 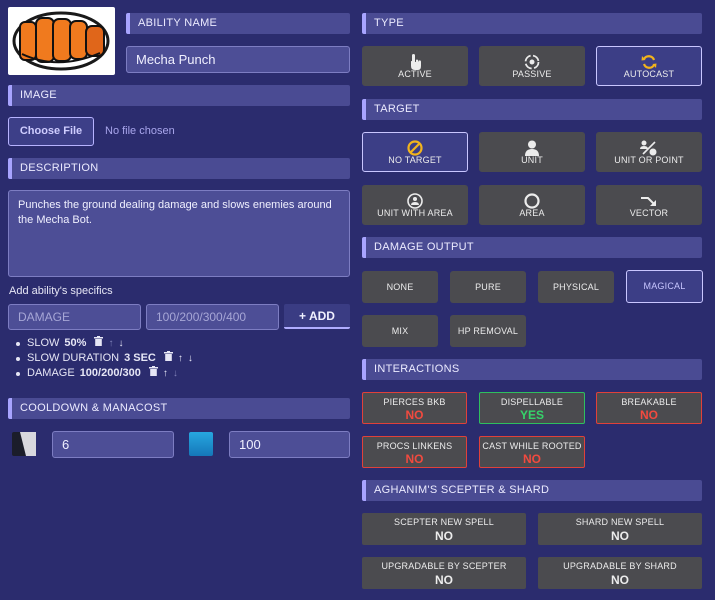 What do you see at coordinates (532, 23) in the screenshot?
I see `type-header: TYPE` at bounding box center [532, 23].